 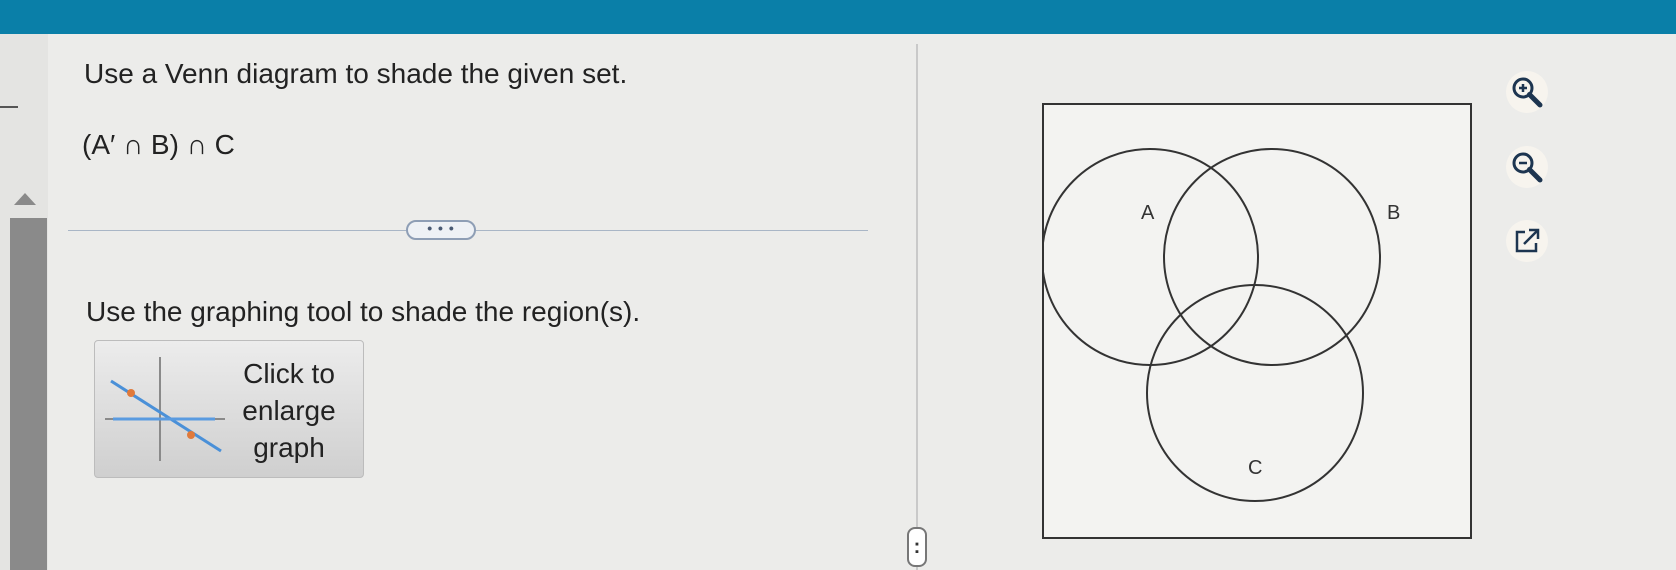 I want to click on open-external-button, so click(x=1527, y=241).